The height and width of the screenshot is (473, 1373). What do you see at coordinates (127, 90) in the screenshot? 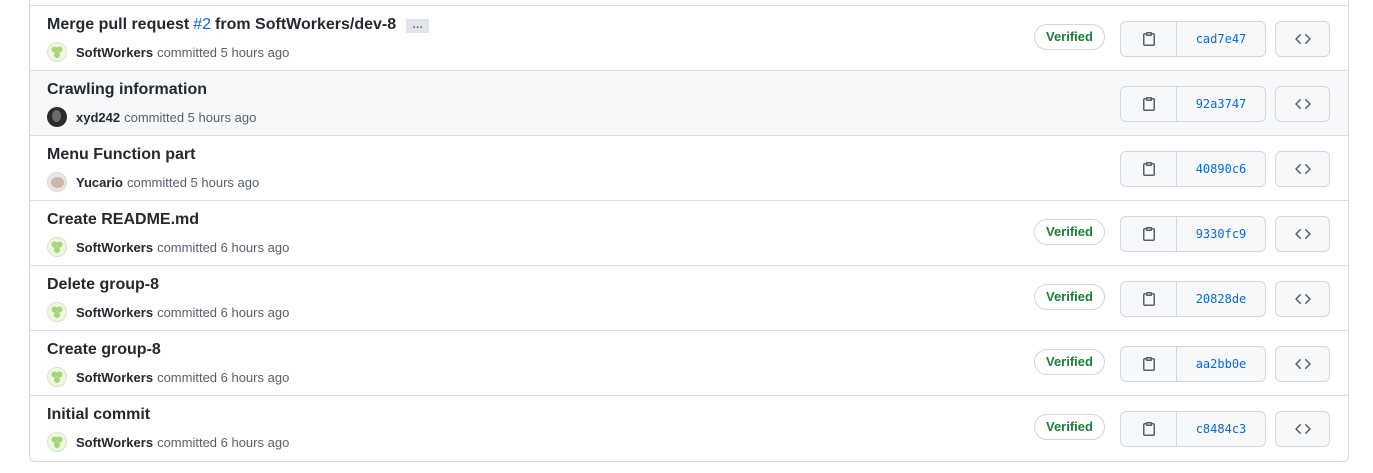
I see `commit-message: Crawling information` at bounding box center [127, 90].